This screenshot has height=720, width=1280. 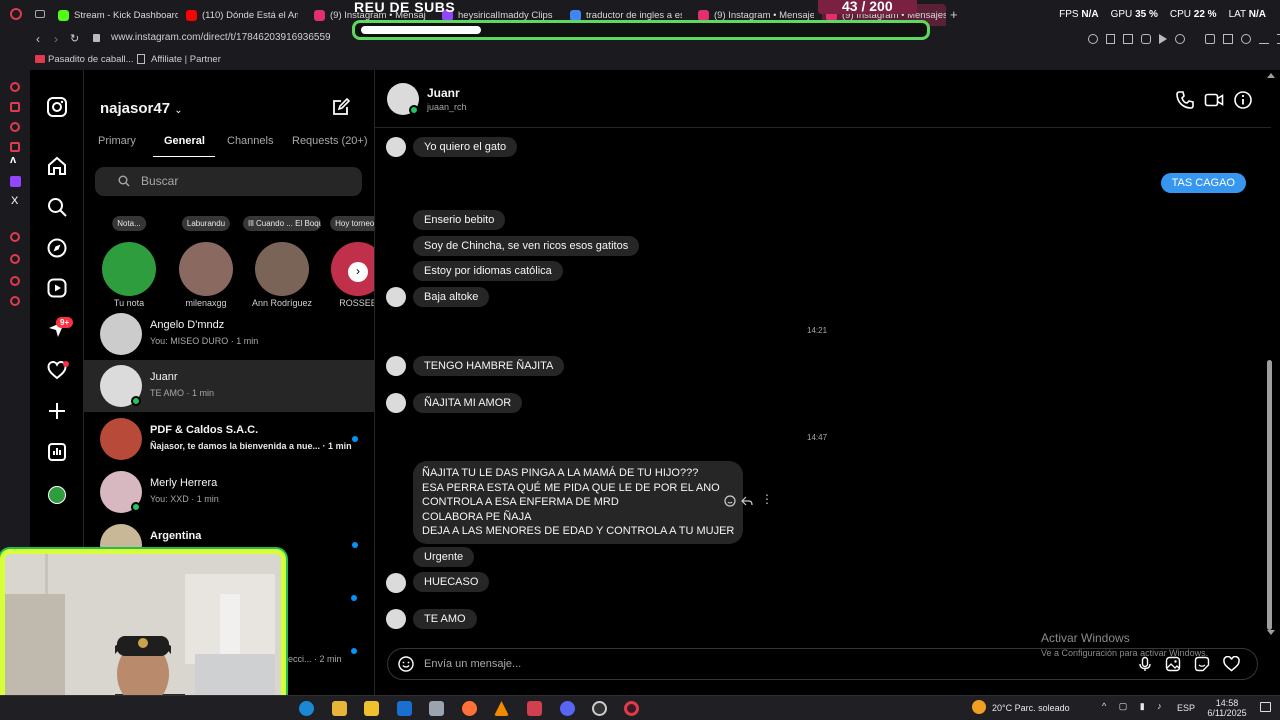 What do you see at coordinates (15, 237) in the screenshot?
I see `player-icon` at bounding box center [15, 237].